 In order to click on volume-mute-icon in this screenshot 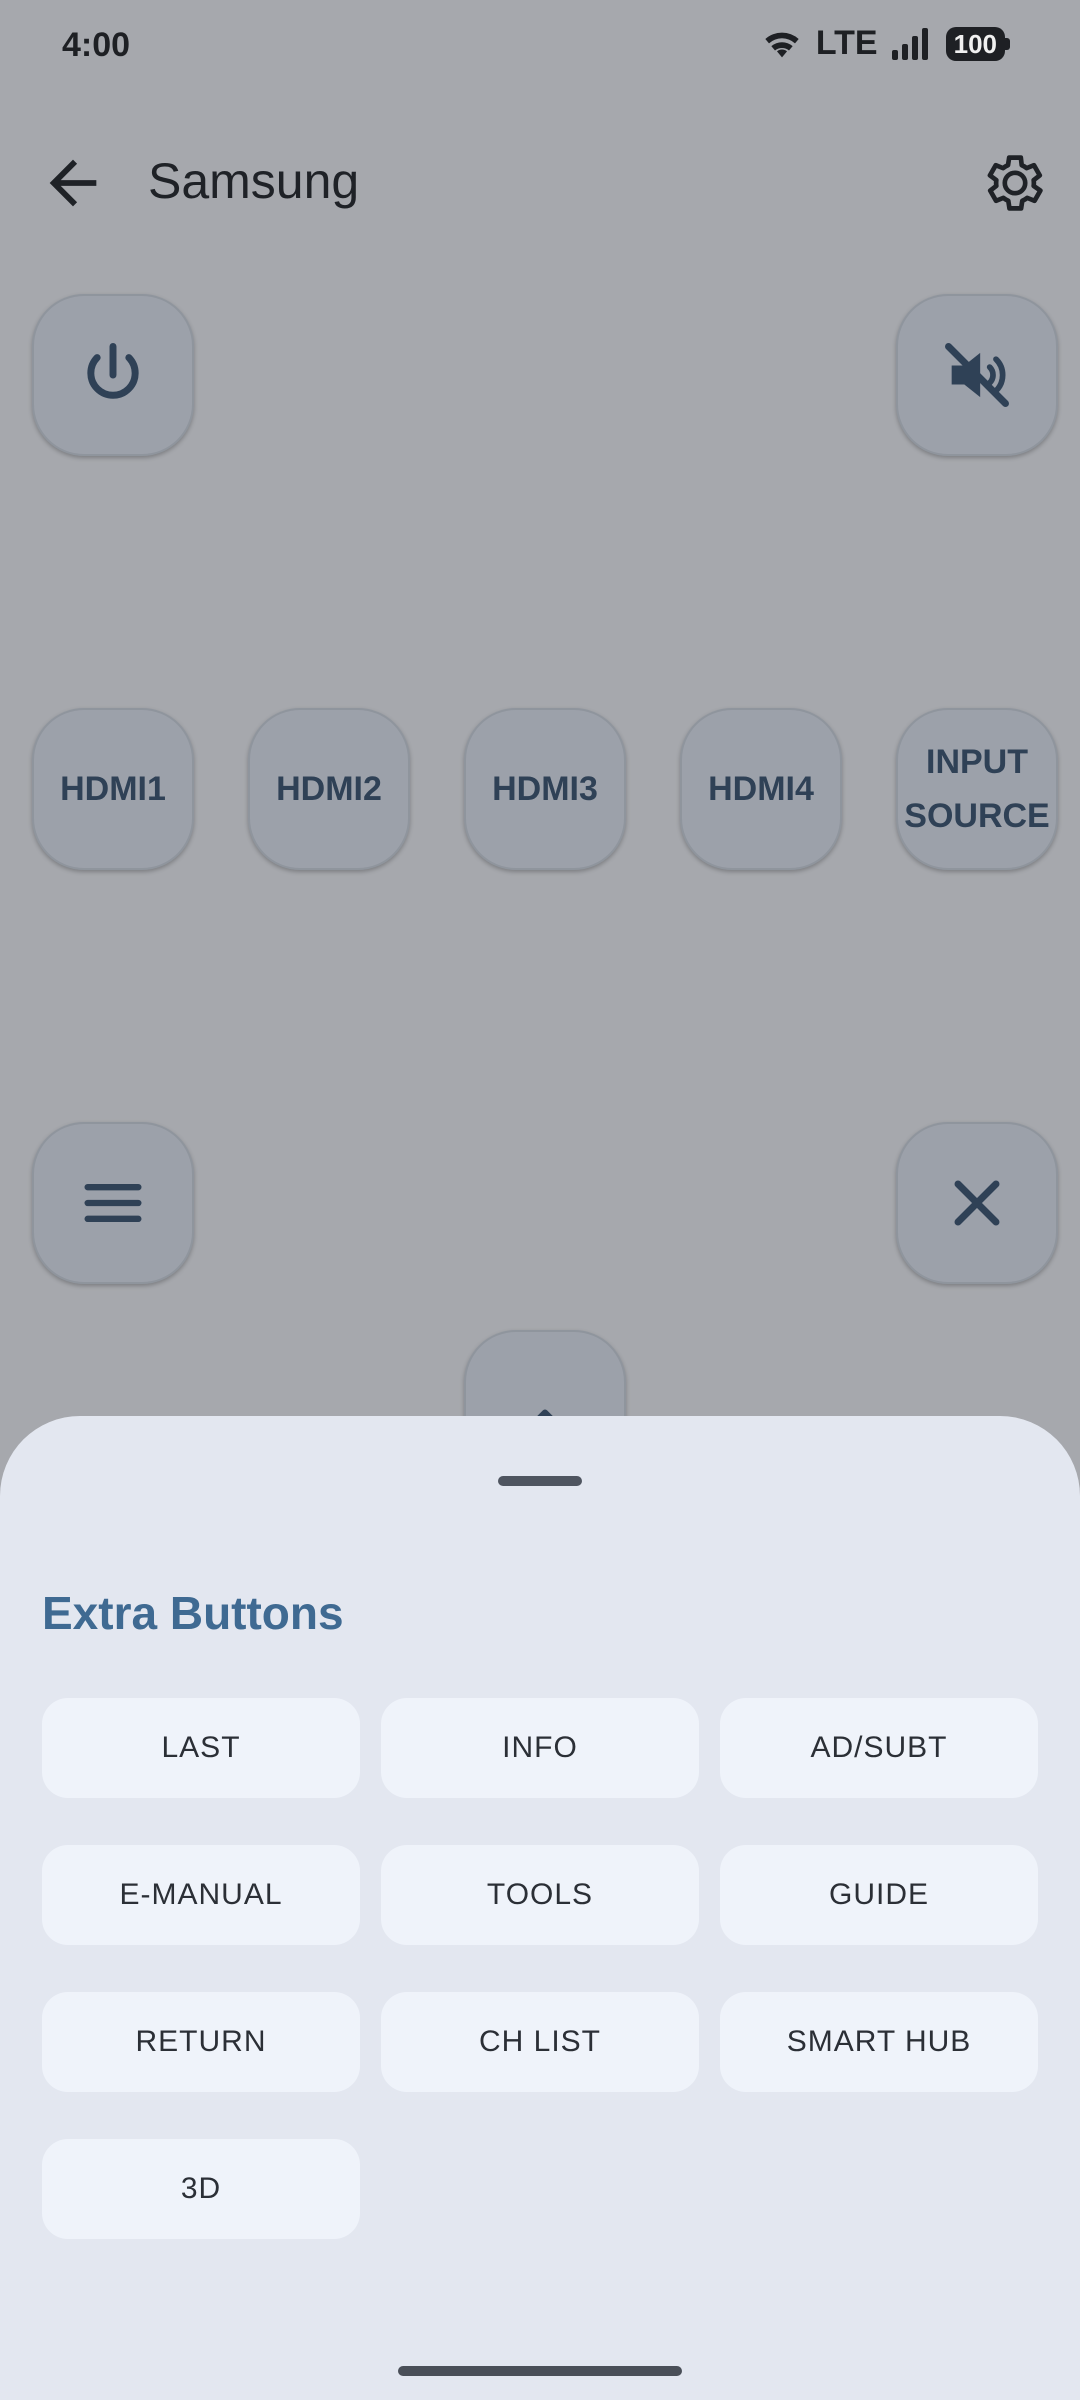, I will do `click(977, 375)`.